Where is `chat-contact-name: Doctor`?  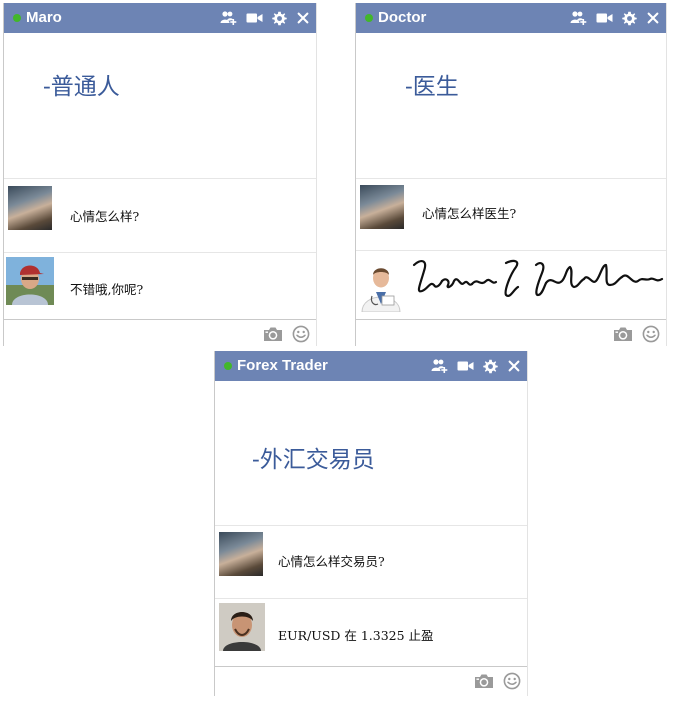 chat-contact-name: Doctor is located at coordinates (402, 18).